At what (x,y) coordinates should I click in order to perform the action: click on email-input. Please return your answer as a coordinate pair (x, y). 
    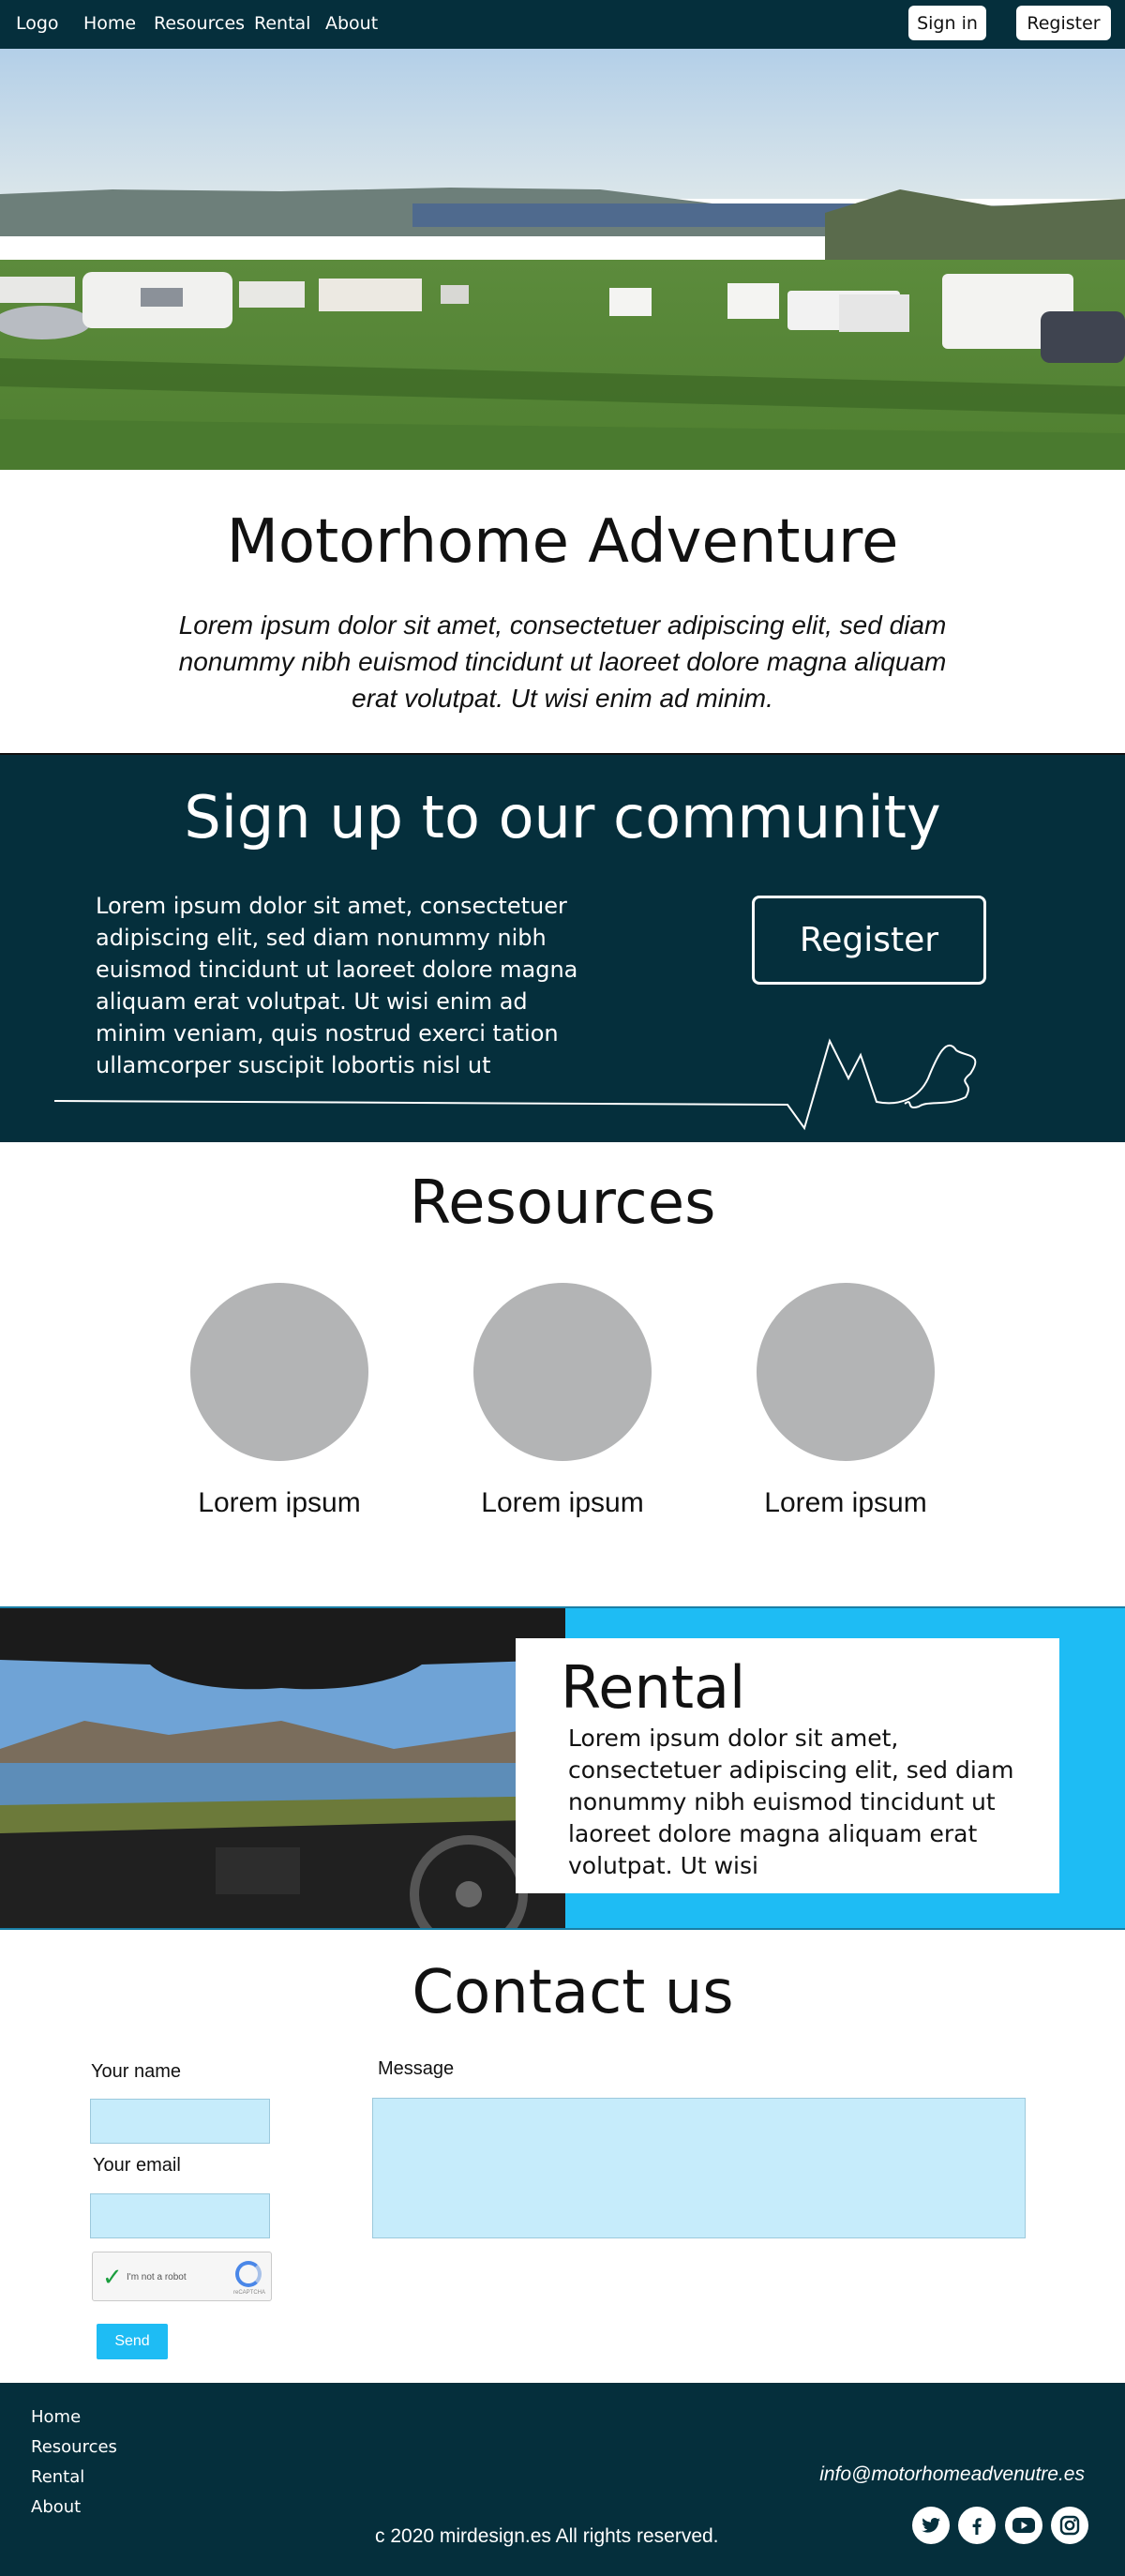
    Looking at the image, I should click on (180, 2215).